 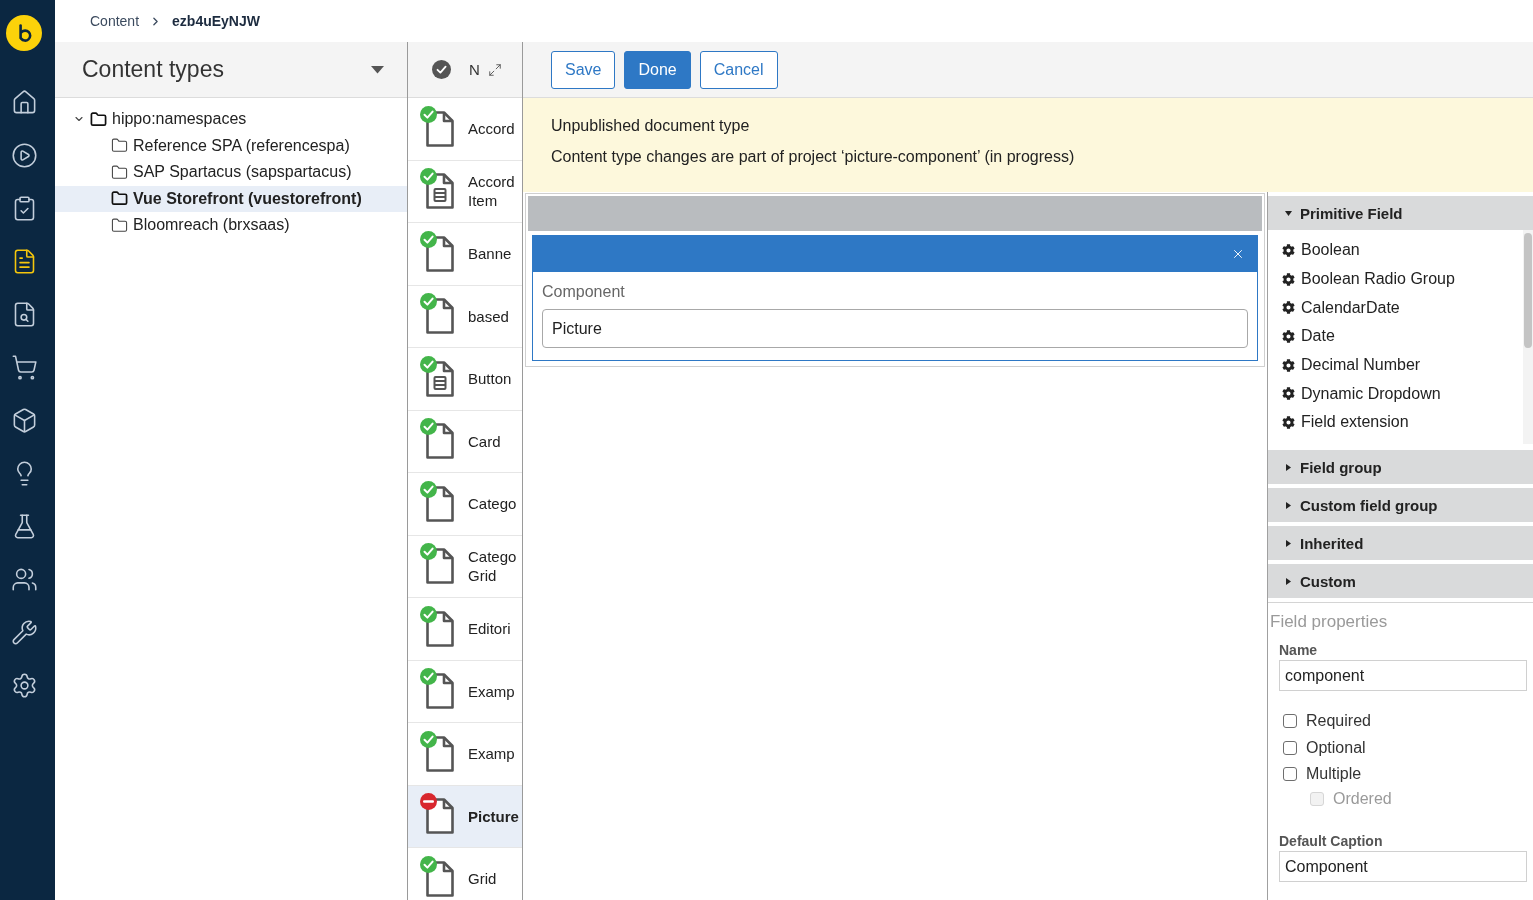 I want to click on breadcrumb-link: Content, so click(x=115, y=21).